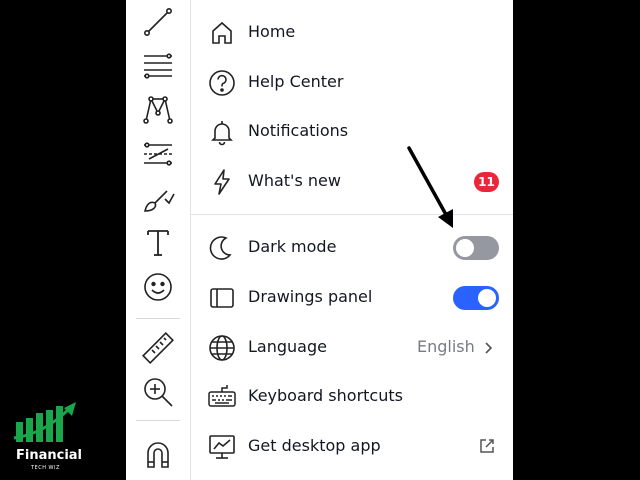  What do you see at coordinates (294, 180) in the screenshot?
I see `menu-item-label: What's new` at bounding box center [294, 180].